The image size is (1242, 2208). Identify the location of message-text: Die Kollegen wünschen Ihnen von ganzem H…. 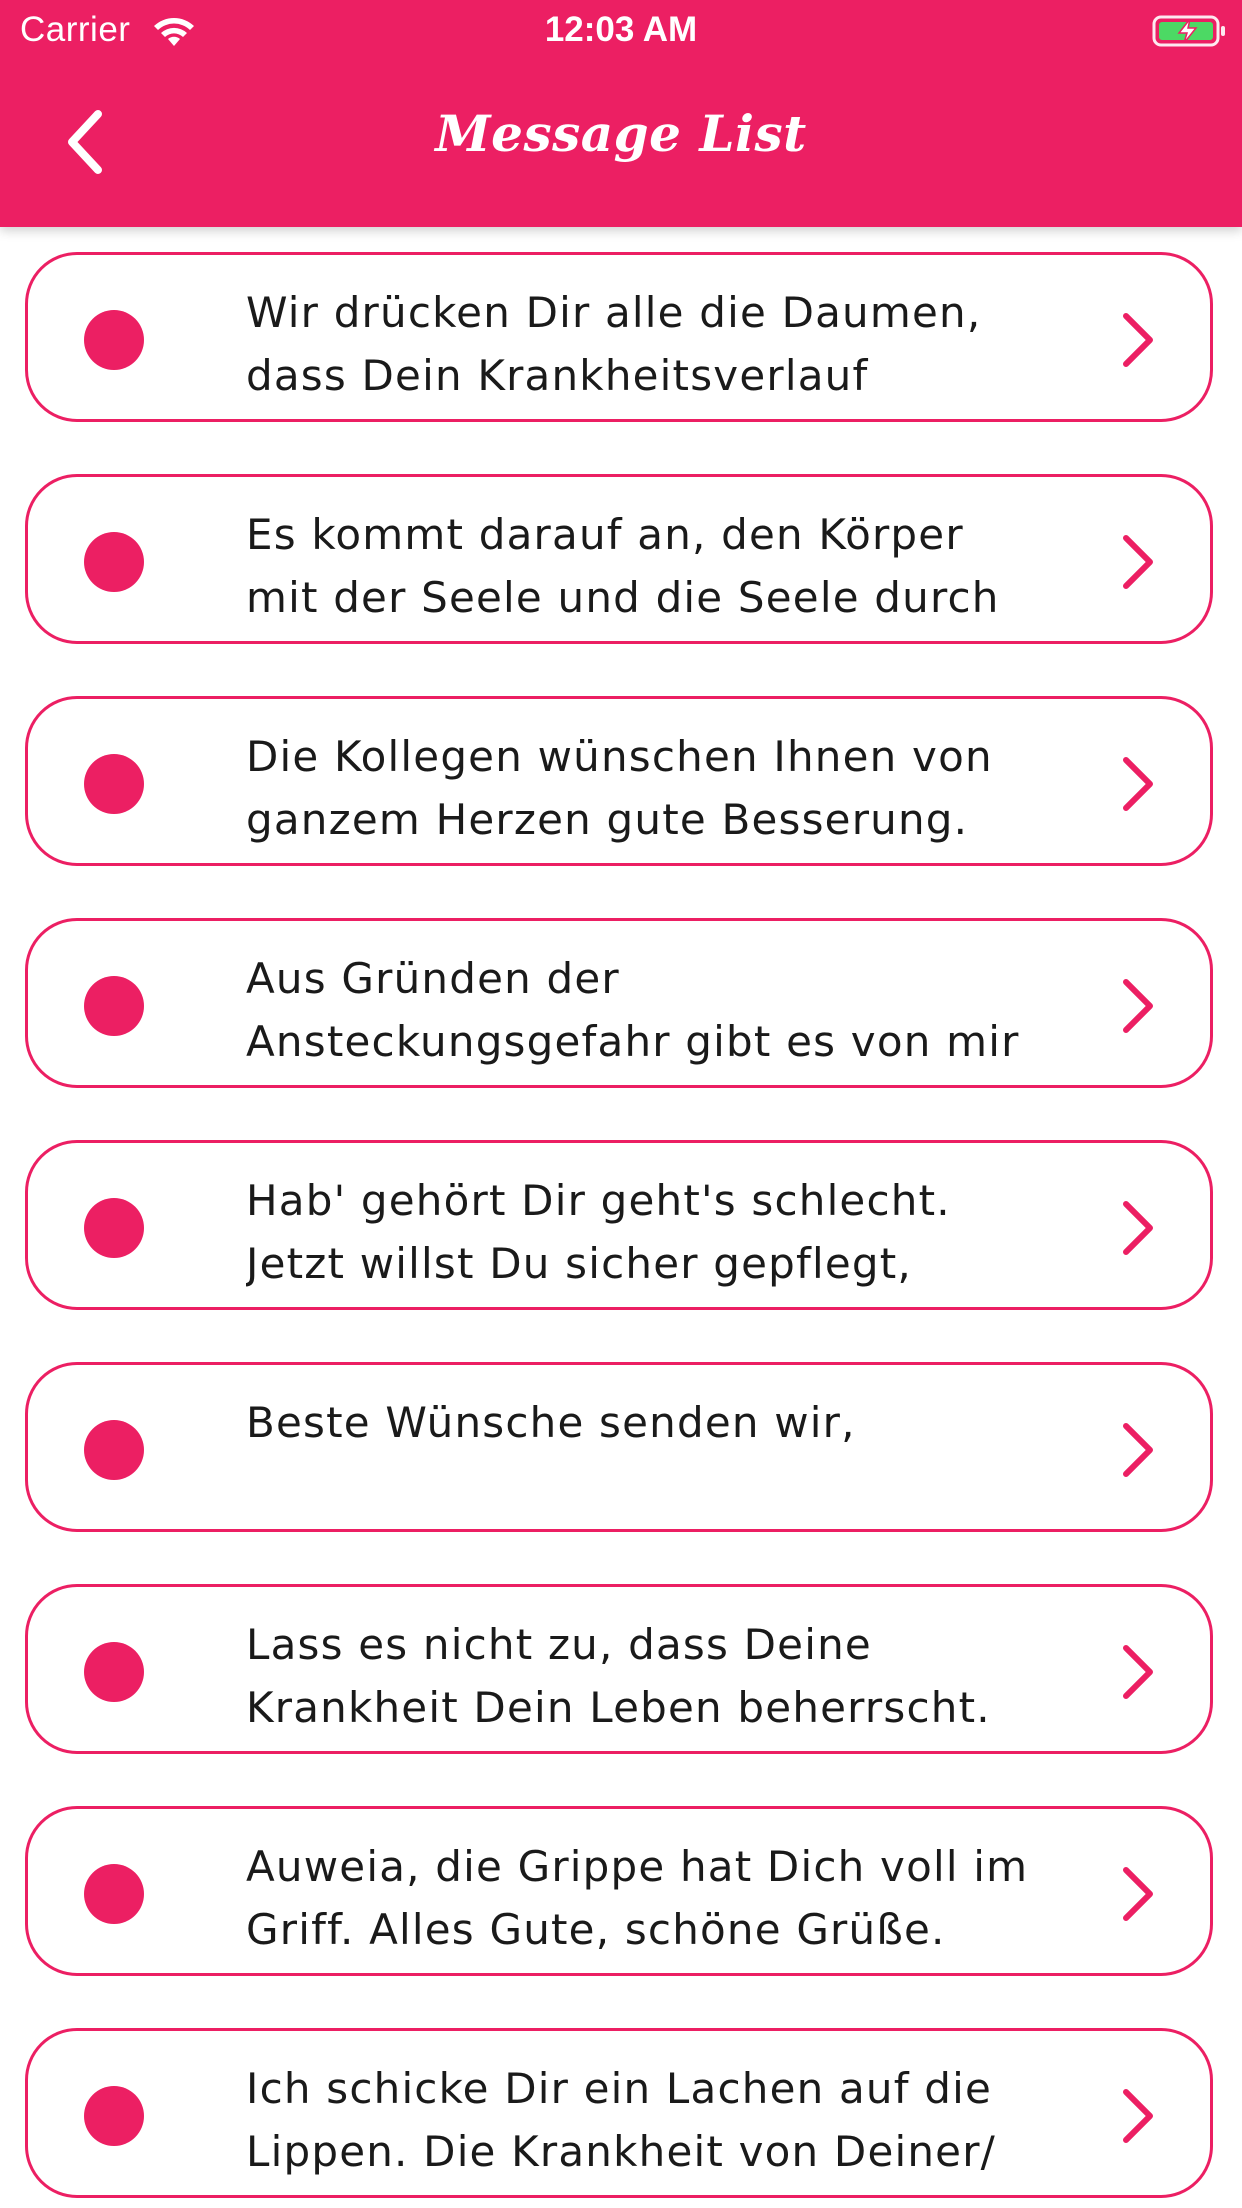
(619, 788).